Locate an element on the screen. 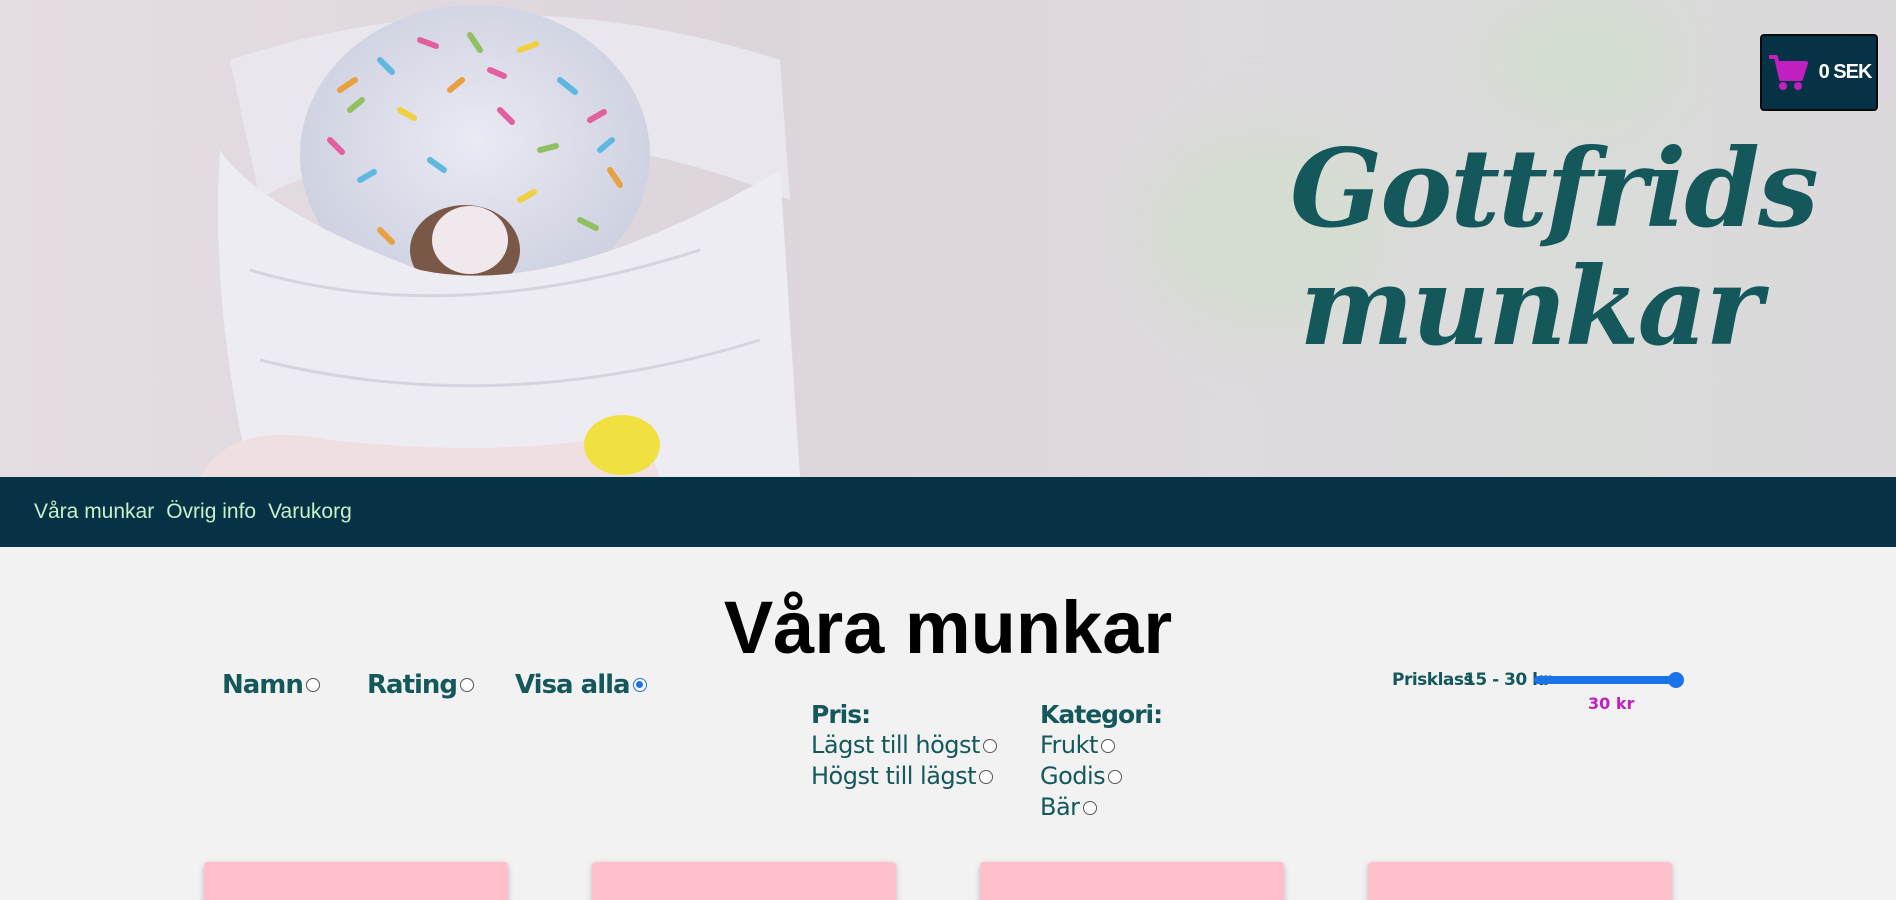 The height and width of the screenshot is (900, 1896). product-grid is located at coordinates (939, 881).